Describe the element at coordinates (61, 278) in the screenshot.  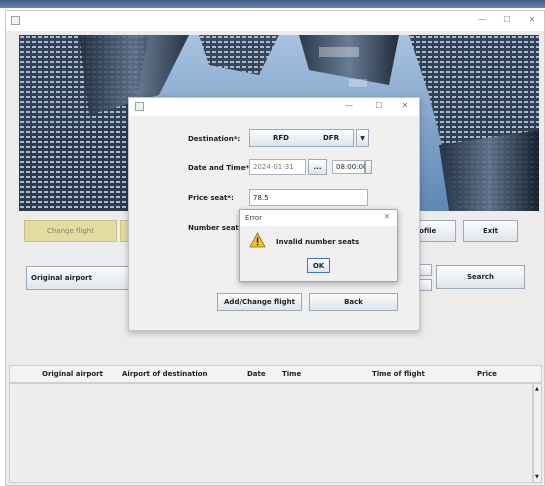
I see `original-airport-combo-label: Original airport` at that location.